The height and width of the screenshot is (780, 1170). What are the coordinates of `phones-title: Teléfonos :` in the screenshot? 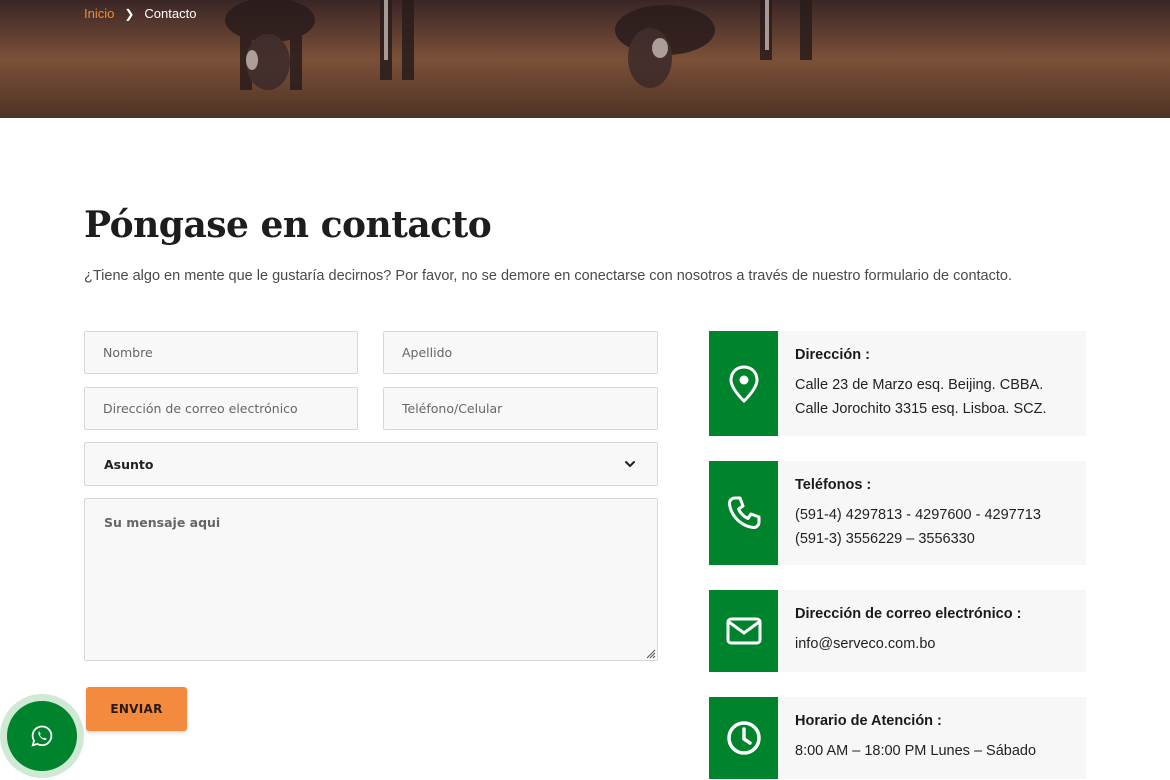 It's located at (833, 485).